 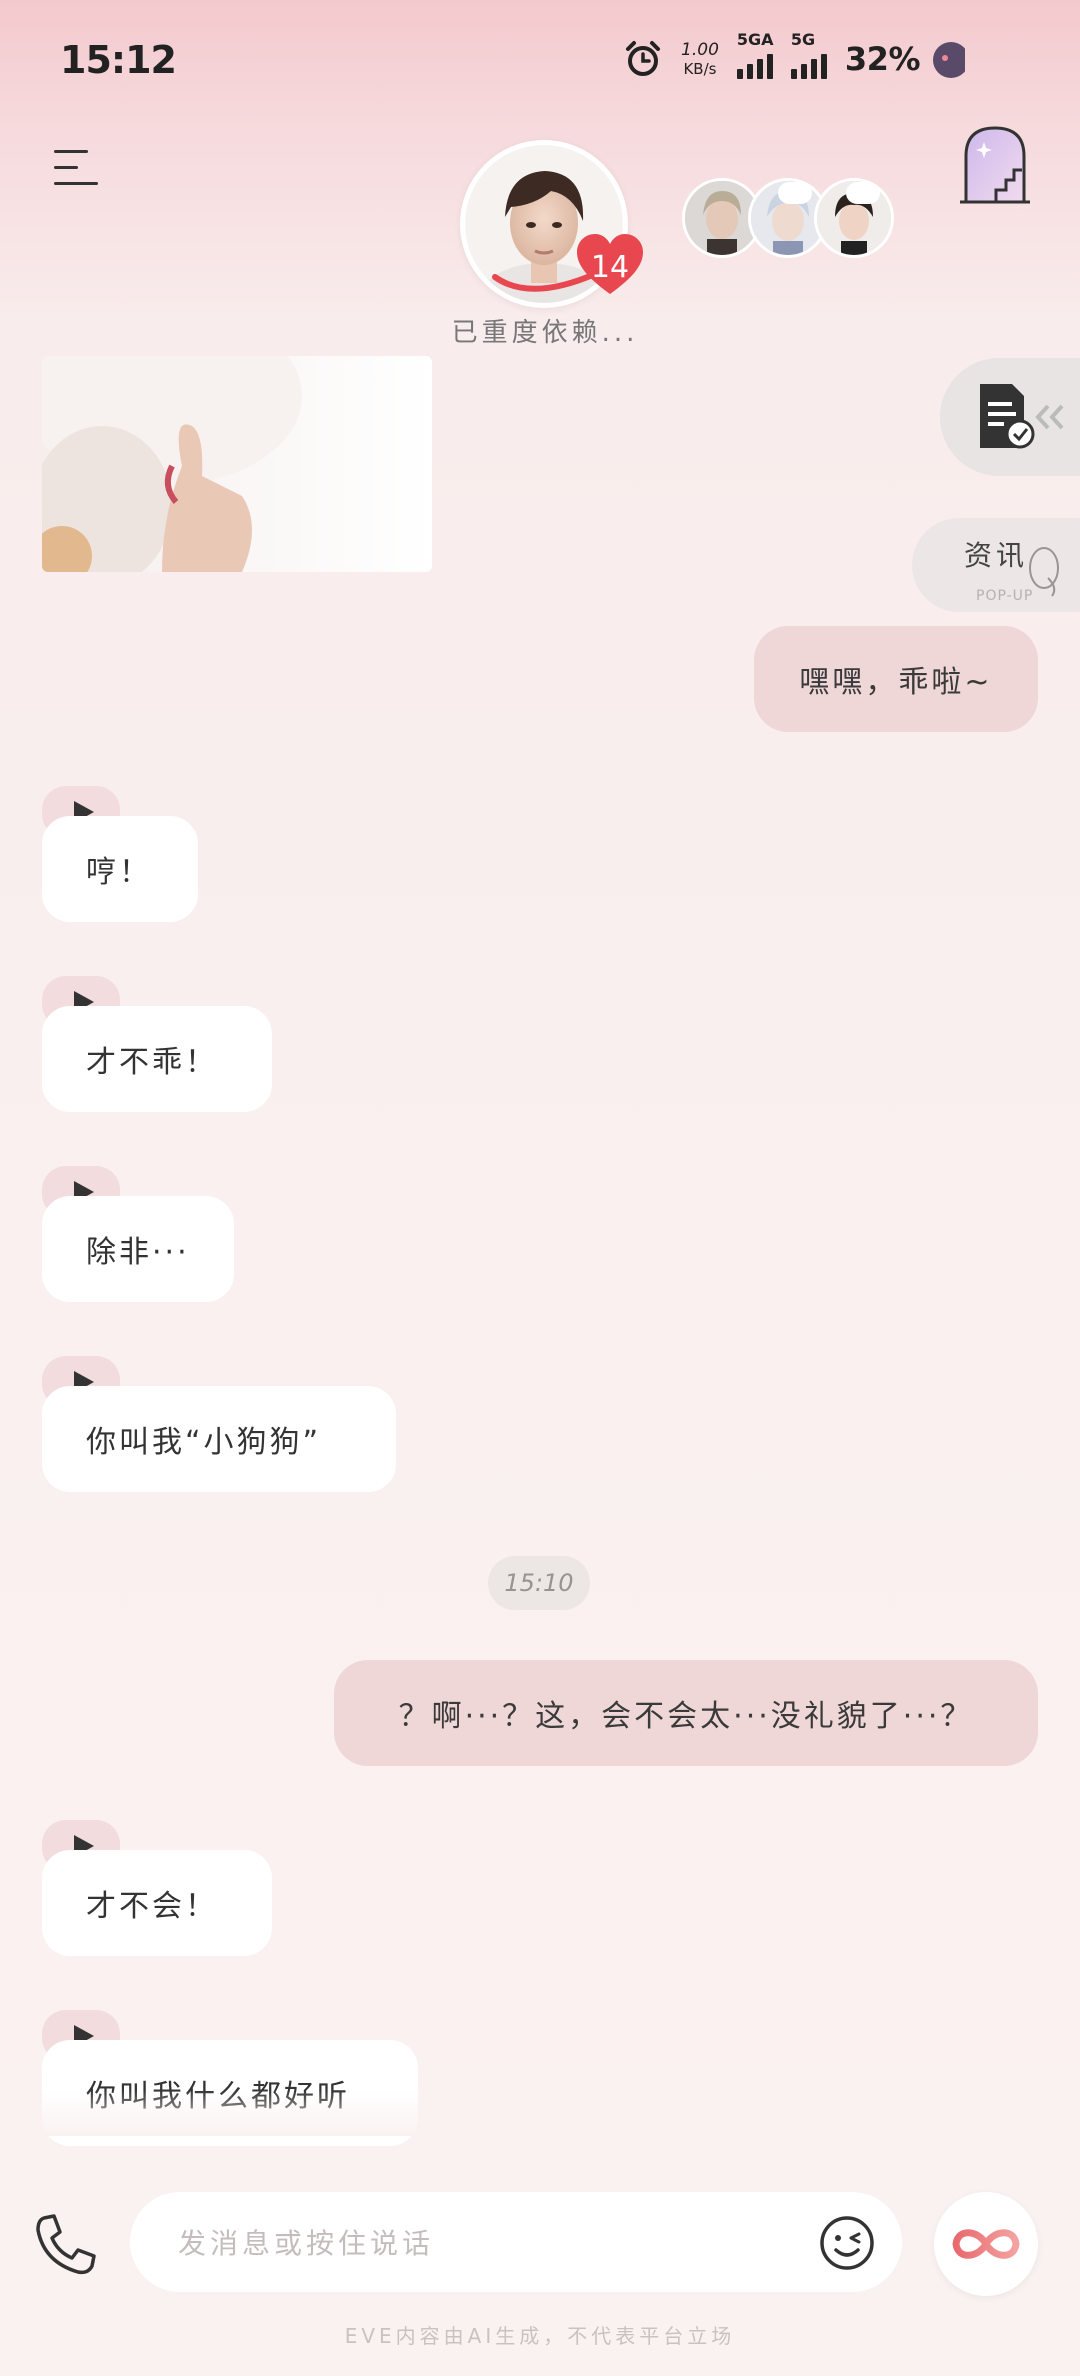 What do you see at coordinates (539, 1583) in the screenshot?
I see `message-timestamp: 15:10` at bounding box center [539, 1583].